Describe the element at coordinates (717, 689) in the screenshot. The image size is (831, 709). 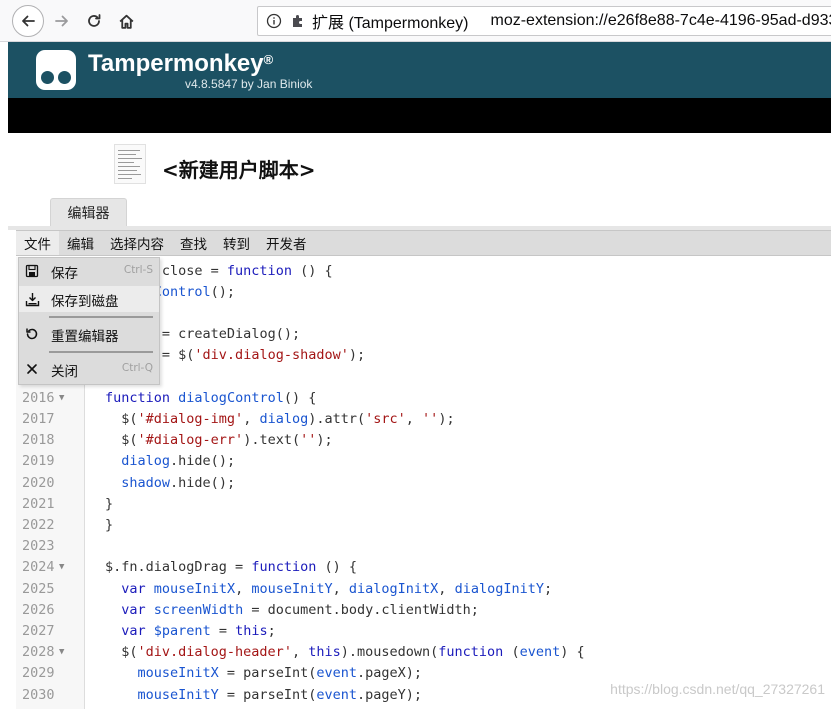
I see `watermark: https://blog.csdn.net/qq_27327261` at that location.